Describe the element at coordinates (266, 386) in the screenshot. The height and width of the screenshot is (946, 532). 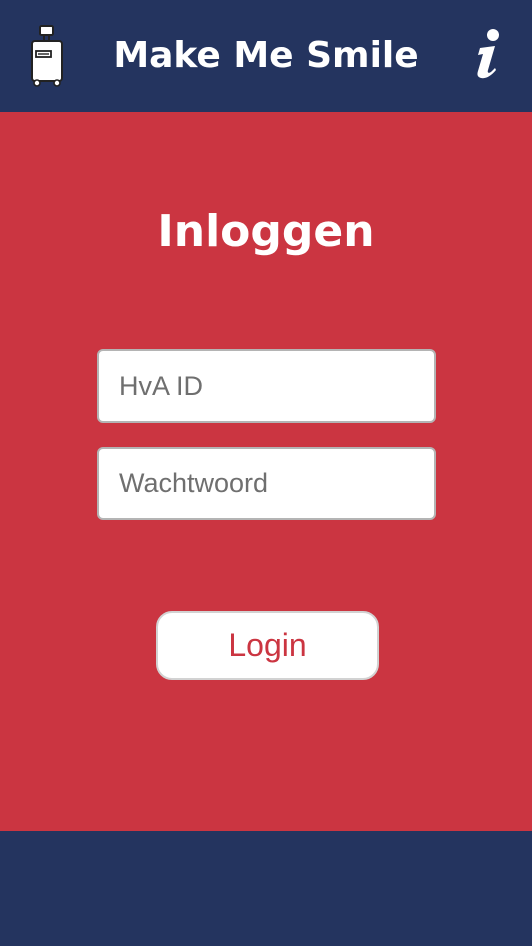
I see `hva-id-input` at that location.